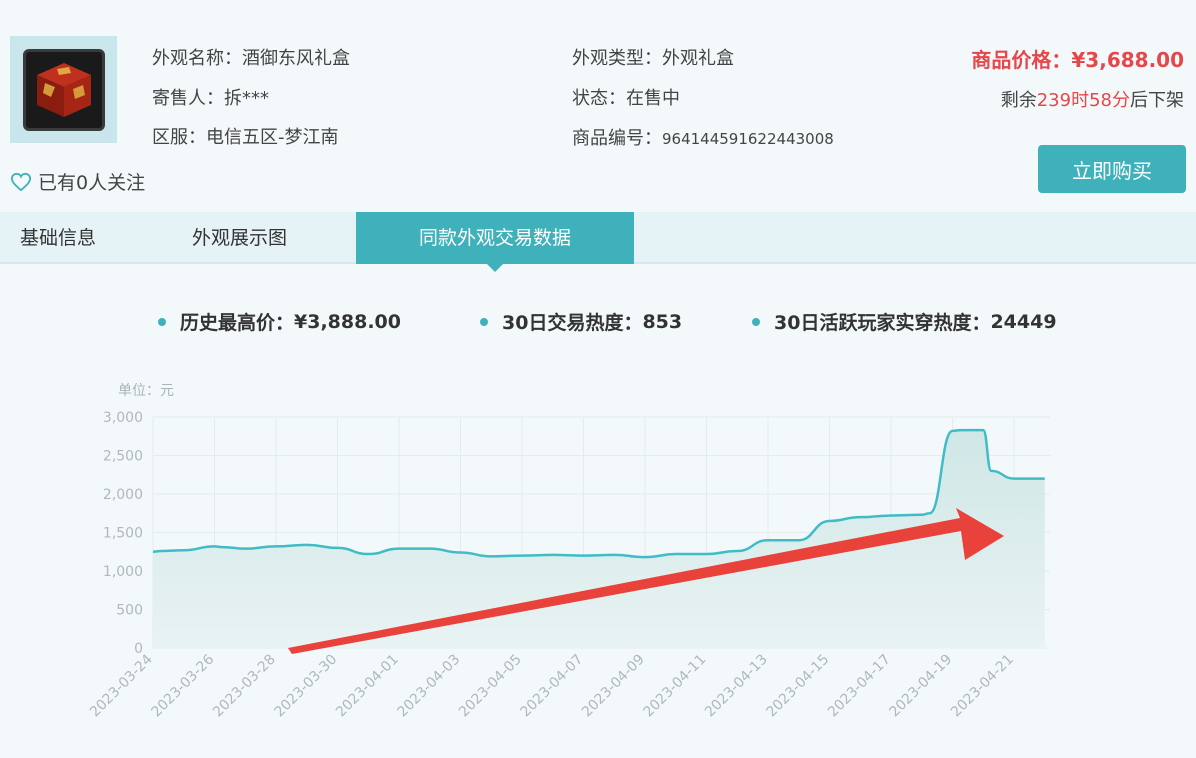 The height and width of the screenshot is (758, 1196). What do you see at coordinates (490, 686) in the screenshot?
I see `x-tick-label: 2023-04-05` at bounding box center [490, 686].